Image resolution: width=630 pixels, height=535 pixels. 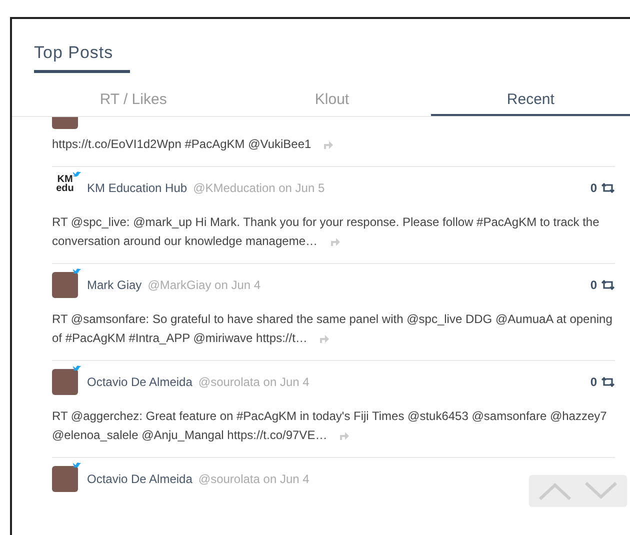 What do you see at coordinates (137, 188) in the screenshot?
I see `author-name: KM Education Hub` at bounding box center [137, 188].